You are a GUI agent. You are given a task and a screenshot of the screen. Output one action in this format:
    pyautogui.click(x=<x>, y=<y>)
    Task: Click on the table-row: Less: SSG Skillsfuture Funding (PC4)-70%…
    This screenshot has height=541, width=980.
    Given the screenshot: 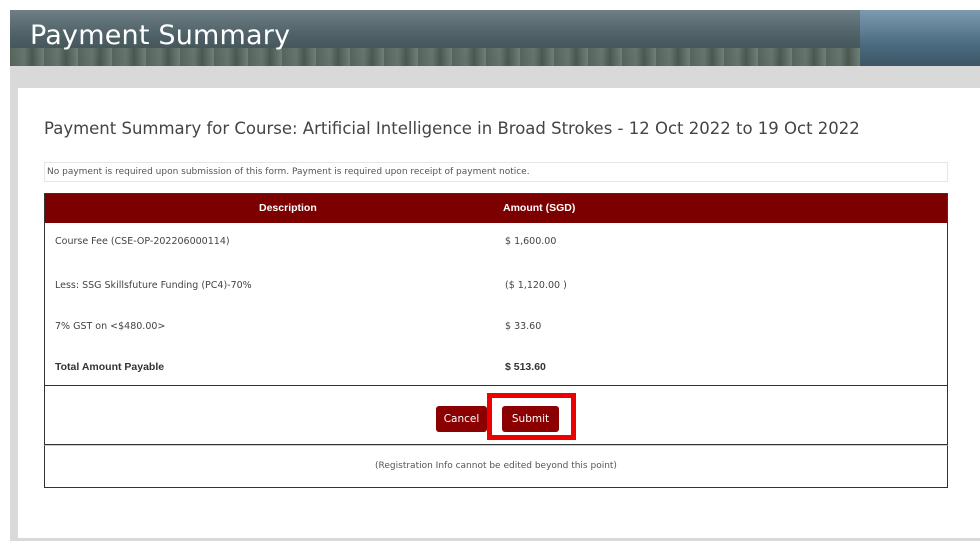 What is the action you would take?
    pyautogui.click(x=496, y=300)
    